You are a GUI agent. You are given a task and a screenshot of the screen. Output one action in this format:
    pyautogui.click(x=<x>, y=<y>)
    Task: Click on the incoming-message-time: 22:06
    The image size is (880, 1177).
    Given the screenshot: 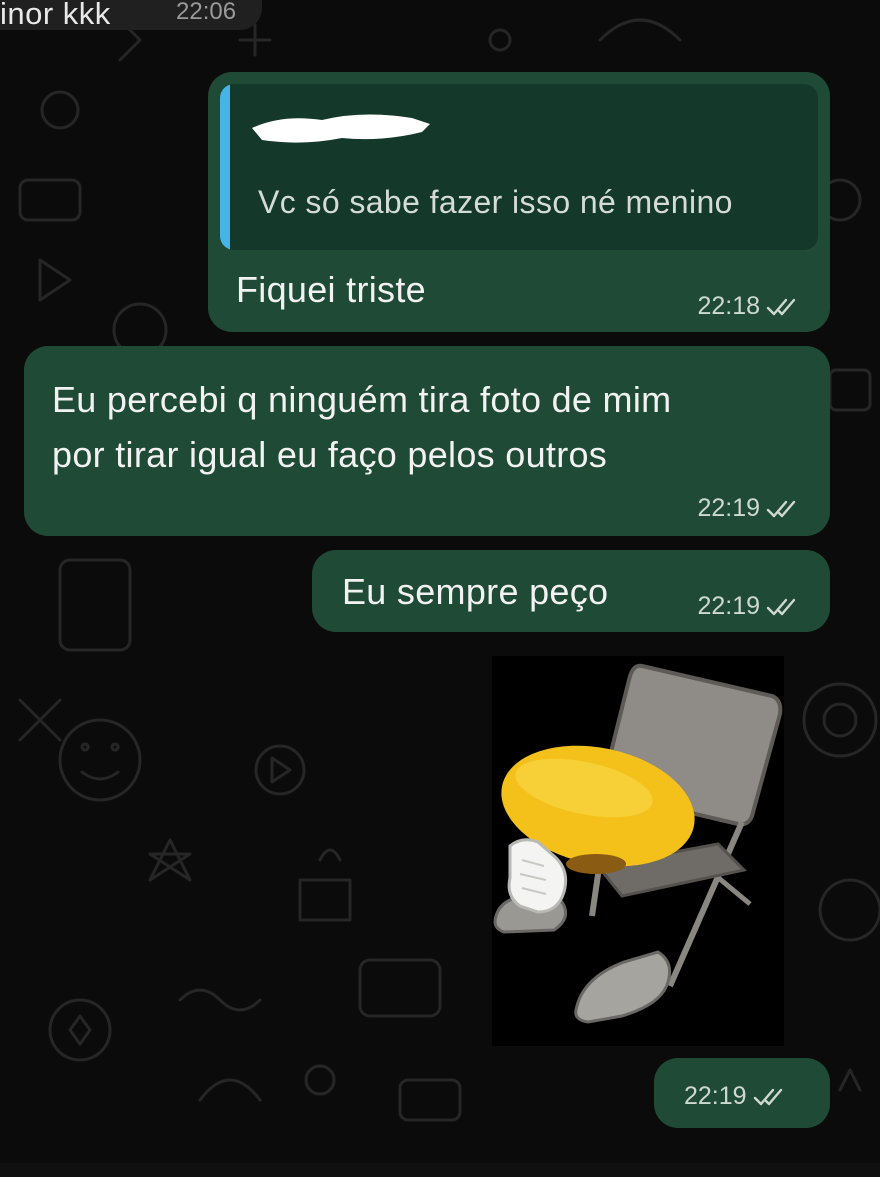 What is the action you would take?
    pyautogui.click(x=206, y=12)
    